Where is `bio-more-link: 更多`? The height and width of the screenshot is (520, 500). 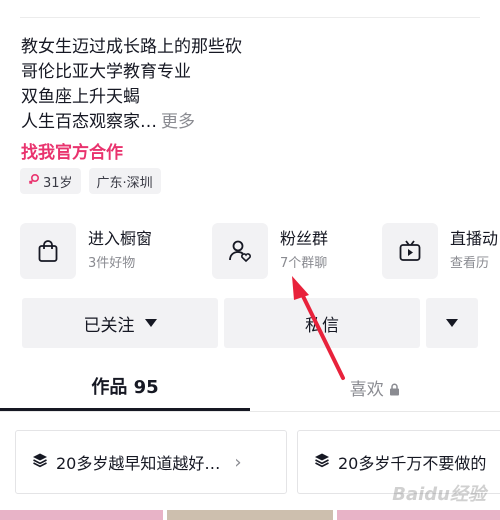
bio-more-link: 更多 is located at coordinates (178, 122).